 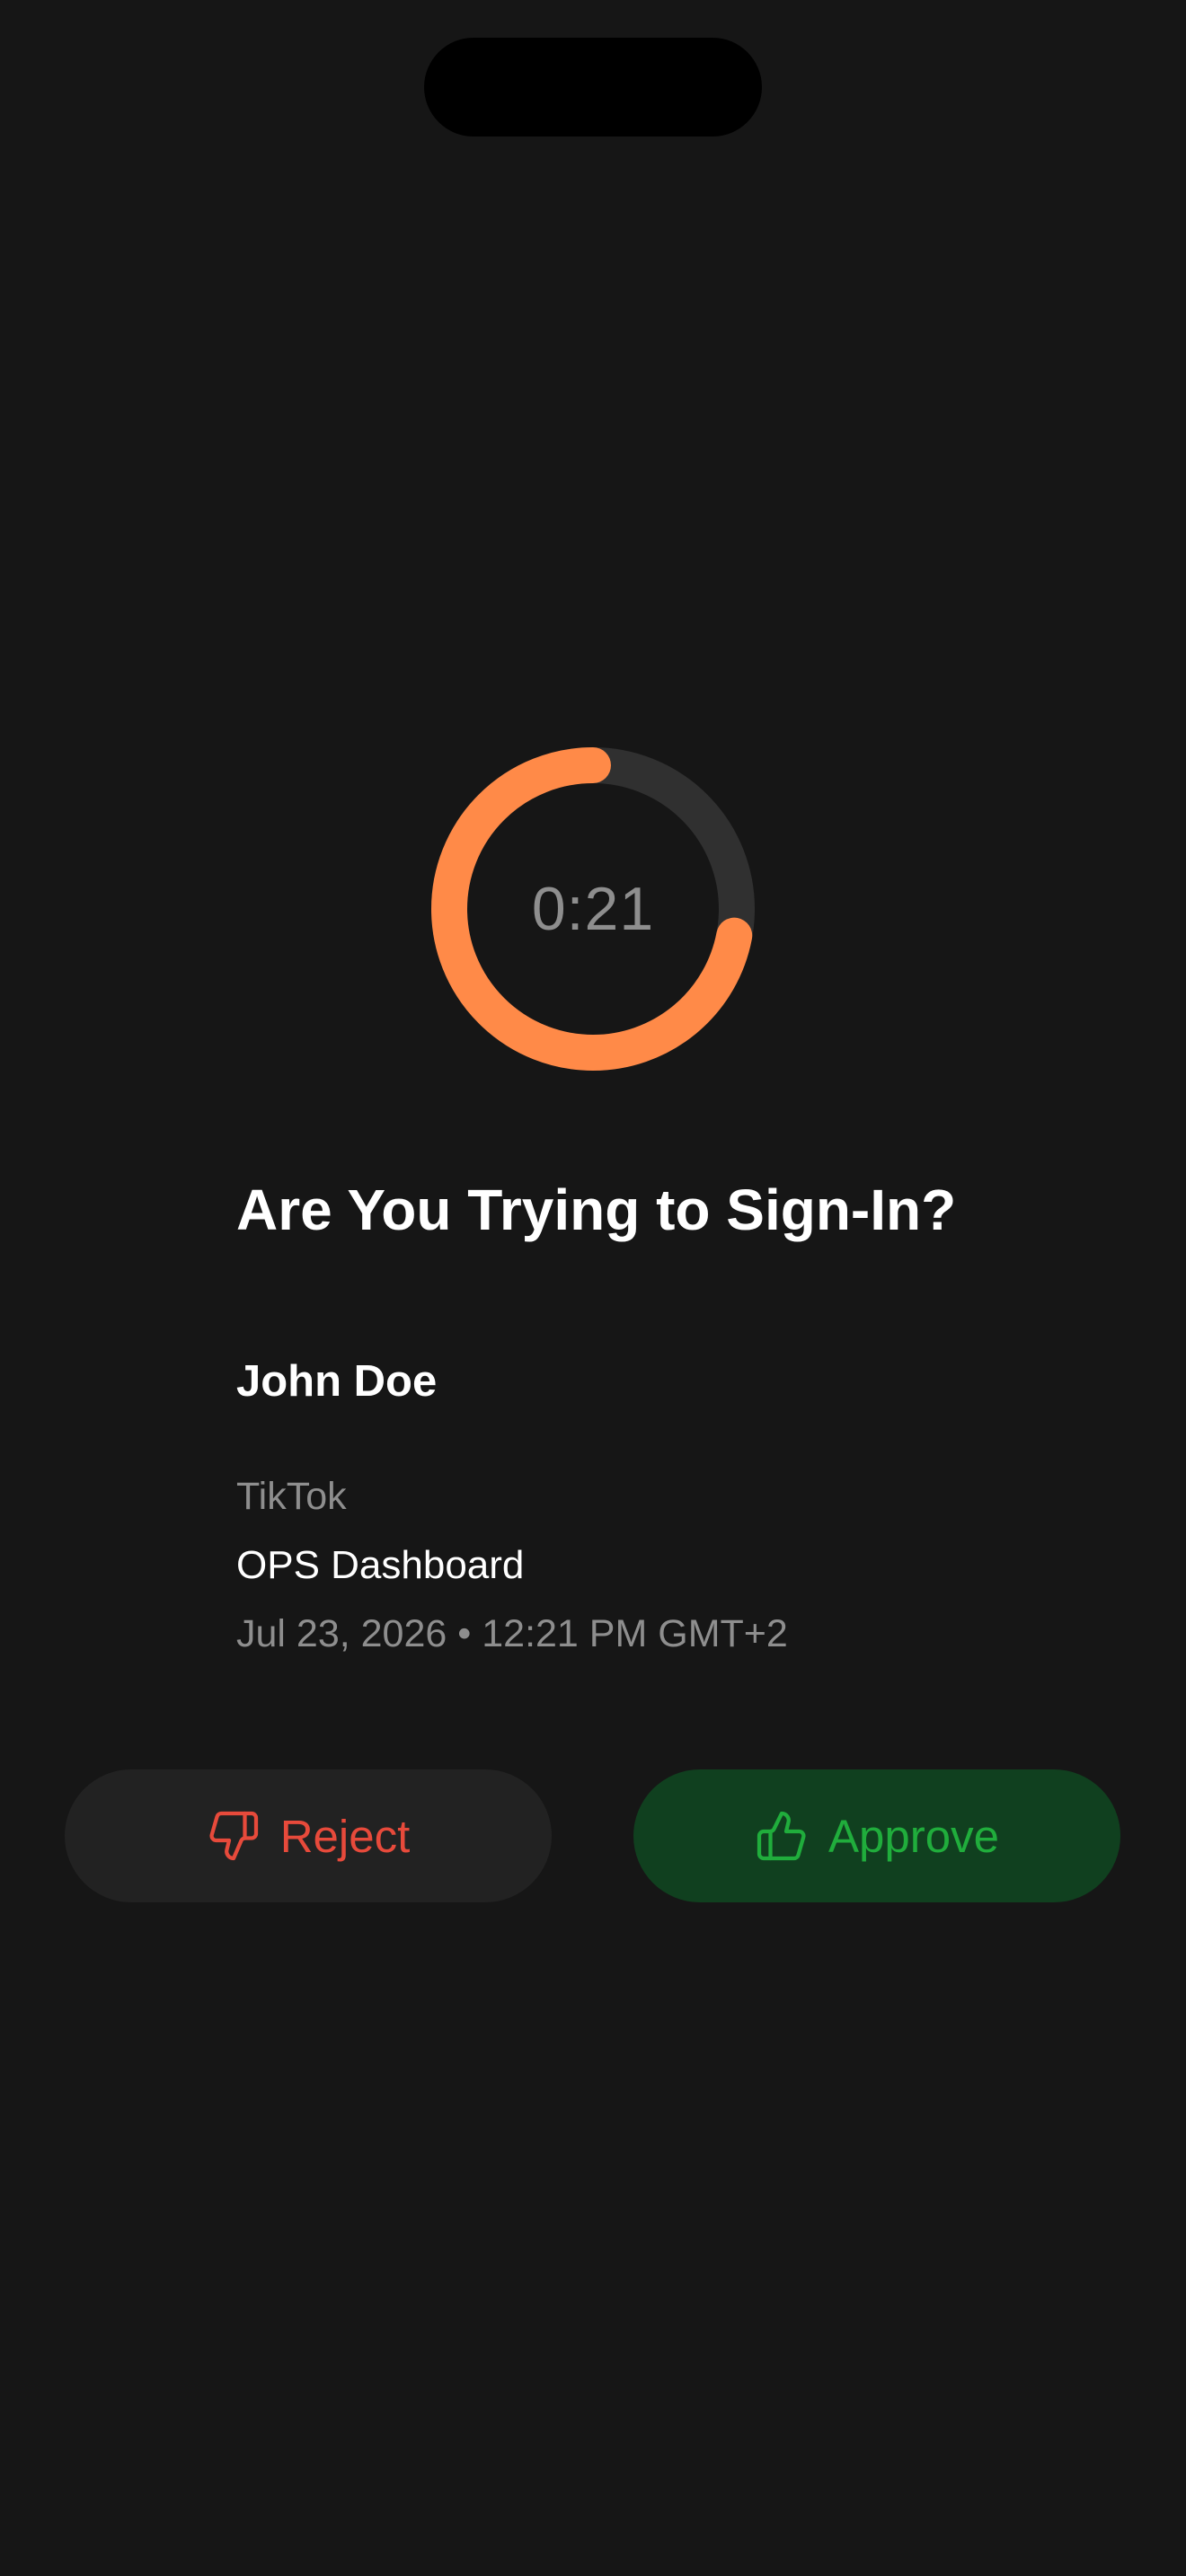 I want to click on reject-button-label: Reject, so click(x=345, y=1836).